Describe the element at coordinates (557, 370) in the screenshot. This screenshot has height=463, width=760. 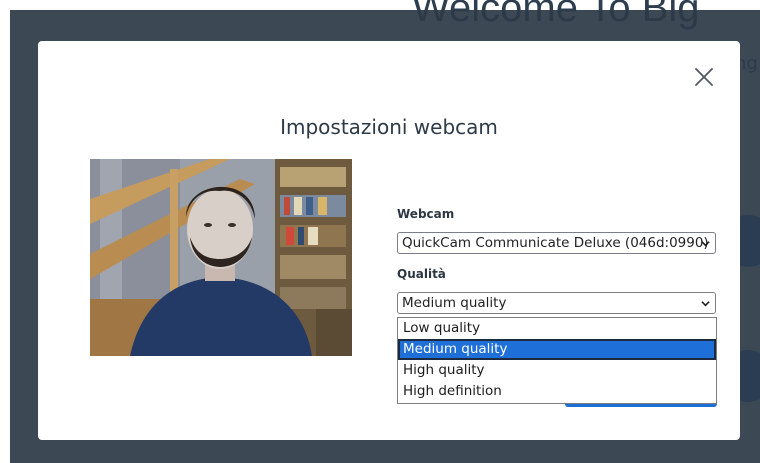
I see `quality-option-high: High quality` at that location.